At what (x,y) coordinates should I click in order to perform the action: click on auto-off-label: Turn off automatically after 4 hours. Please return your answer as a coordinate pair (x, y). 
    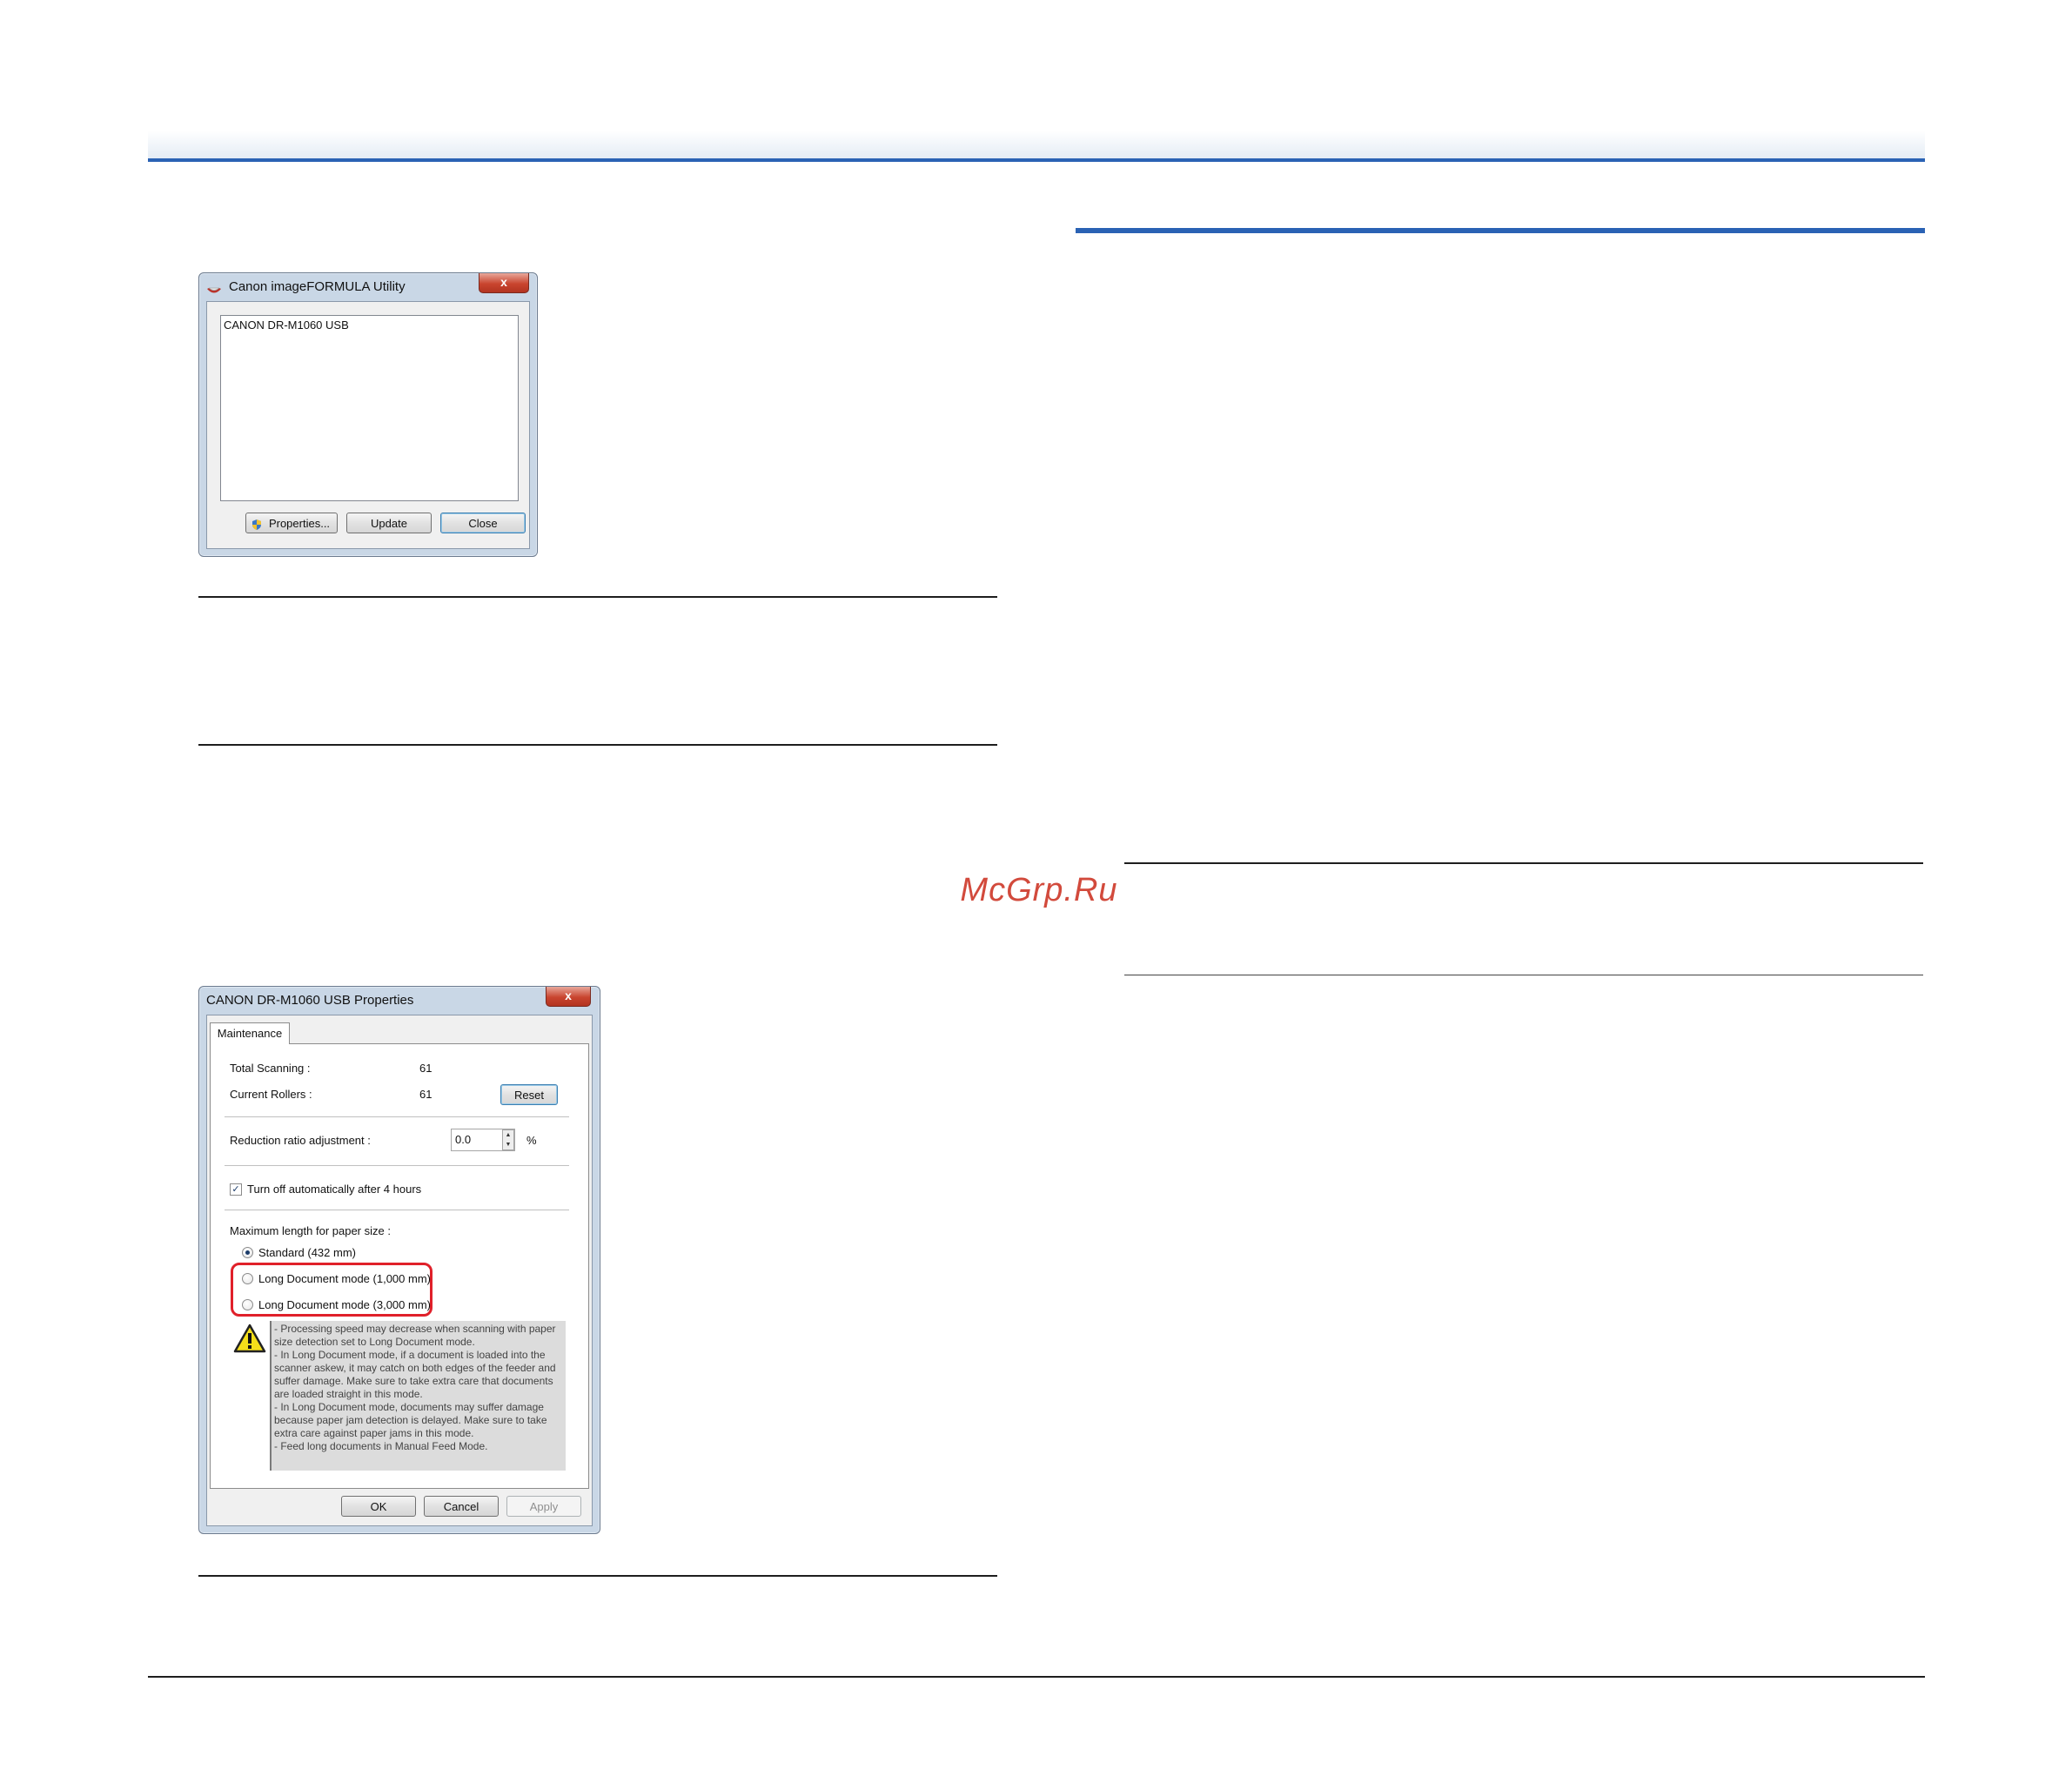
    Looking at the image, I should click on (334, 1189).